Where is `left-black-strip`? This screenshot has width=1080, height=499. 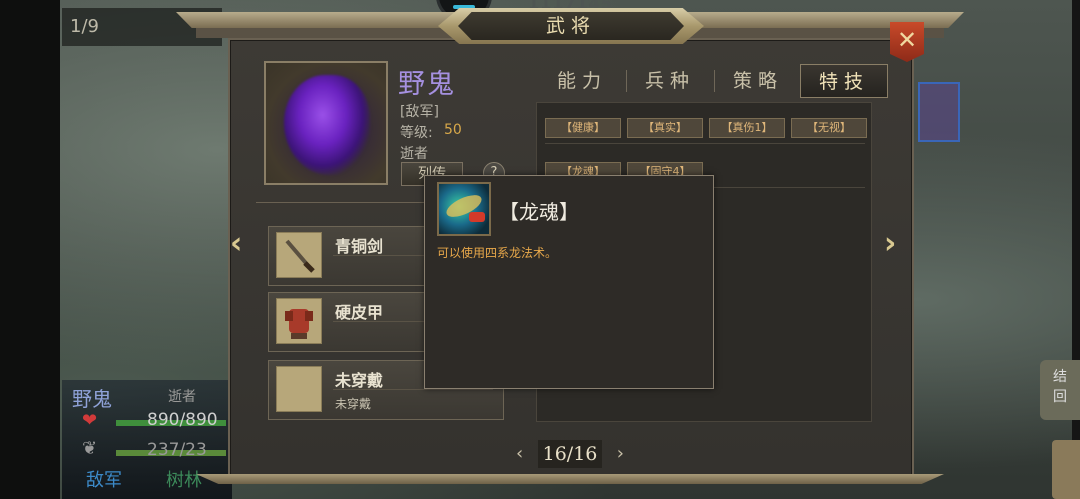 left-black-strip is located at coordinates (30, 249).